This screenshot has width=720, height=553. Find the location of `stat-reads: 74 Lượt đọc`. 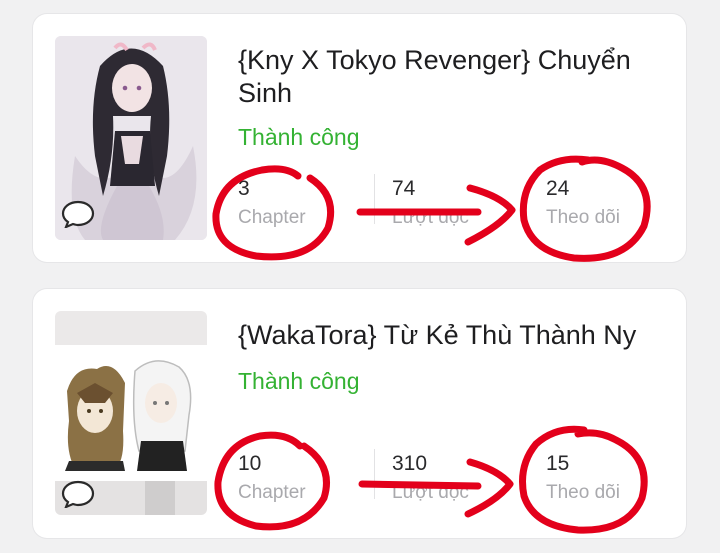

stat-reads: 74 Lượt đọc is located at coordinates (467, 203).